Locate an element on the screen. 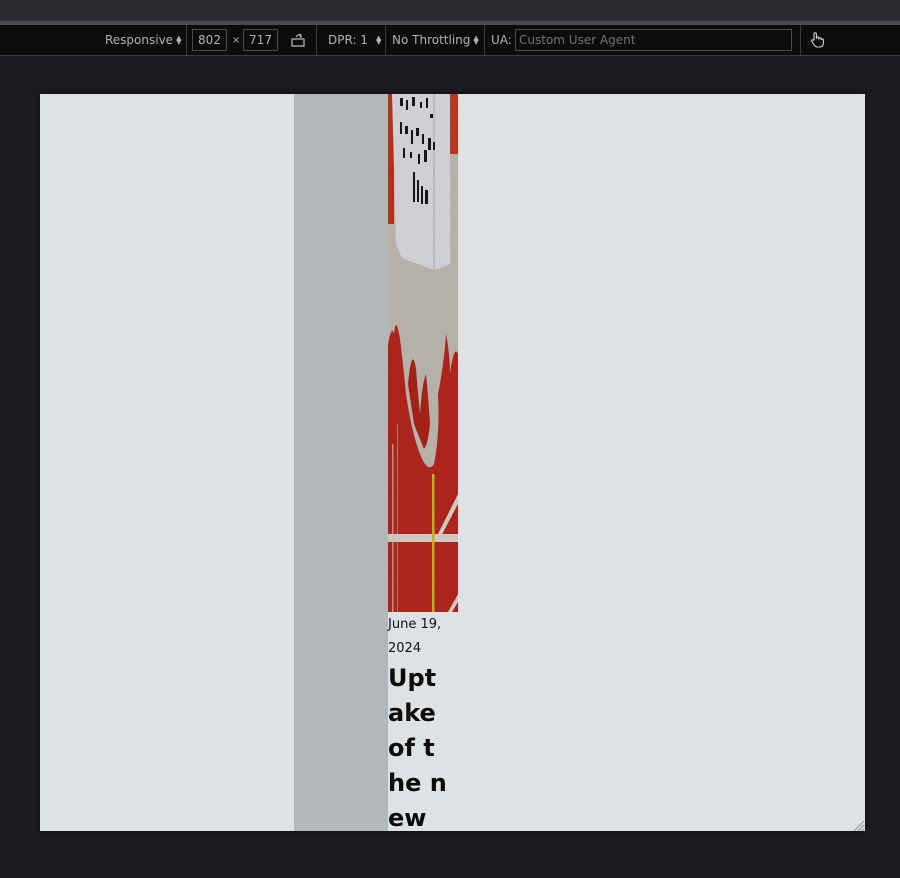 This screenshot has width=900, height=878. rotate-viewport-icon is located at coordinates (298, 40).